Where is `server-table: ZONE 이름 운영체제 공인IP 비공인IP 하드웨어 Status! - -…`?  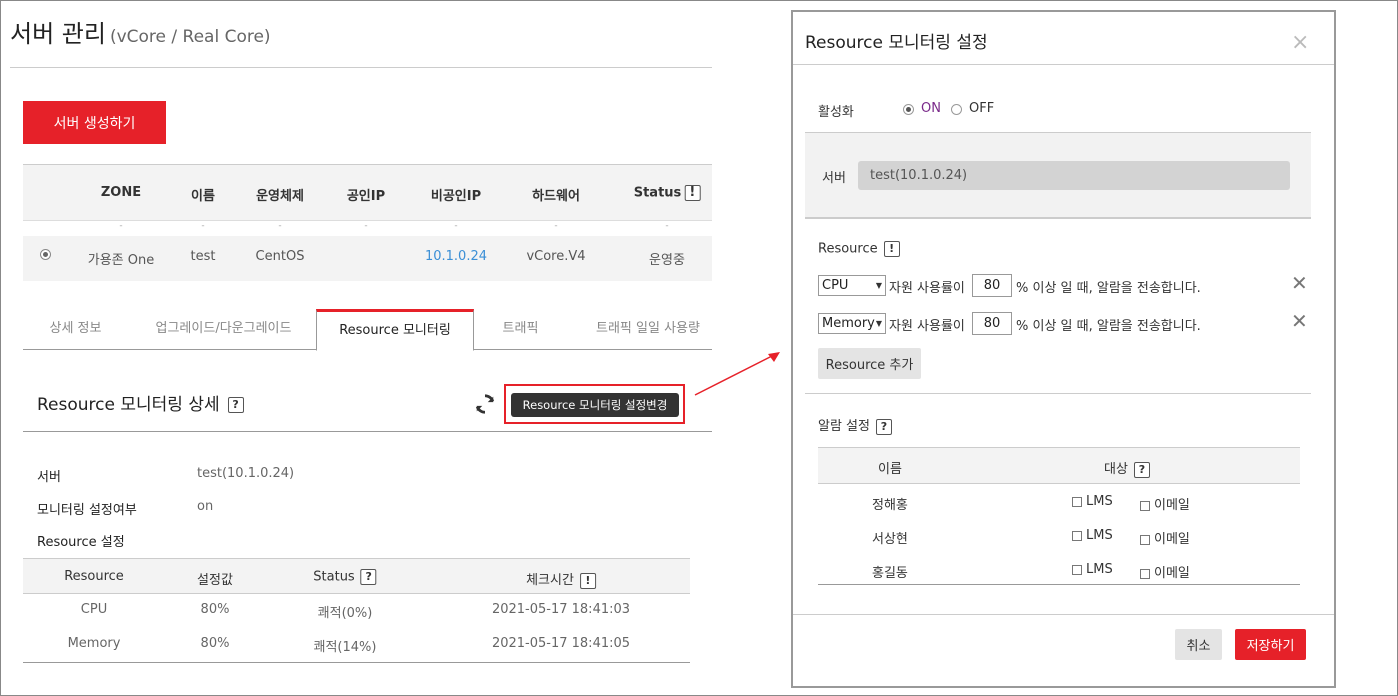 server-table: ZONE 이름 운영체제 공인IP 비공인IP 하드웨어 Status! - -… is located at coordinates (367, 222).